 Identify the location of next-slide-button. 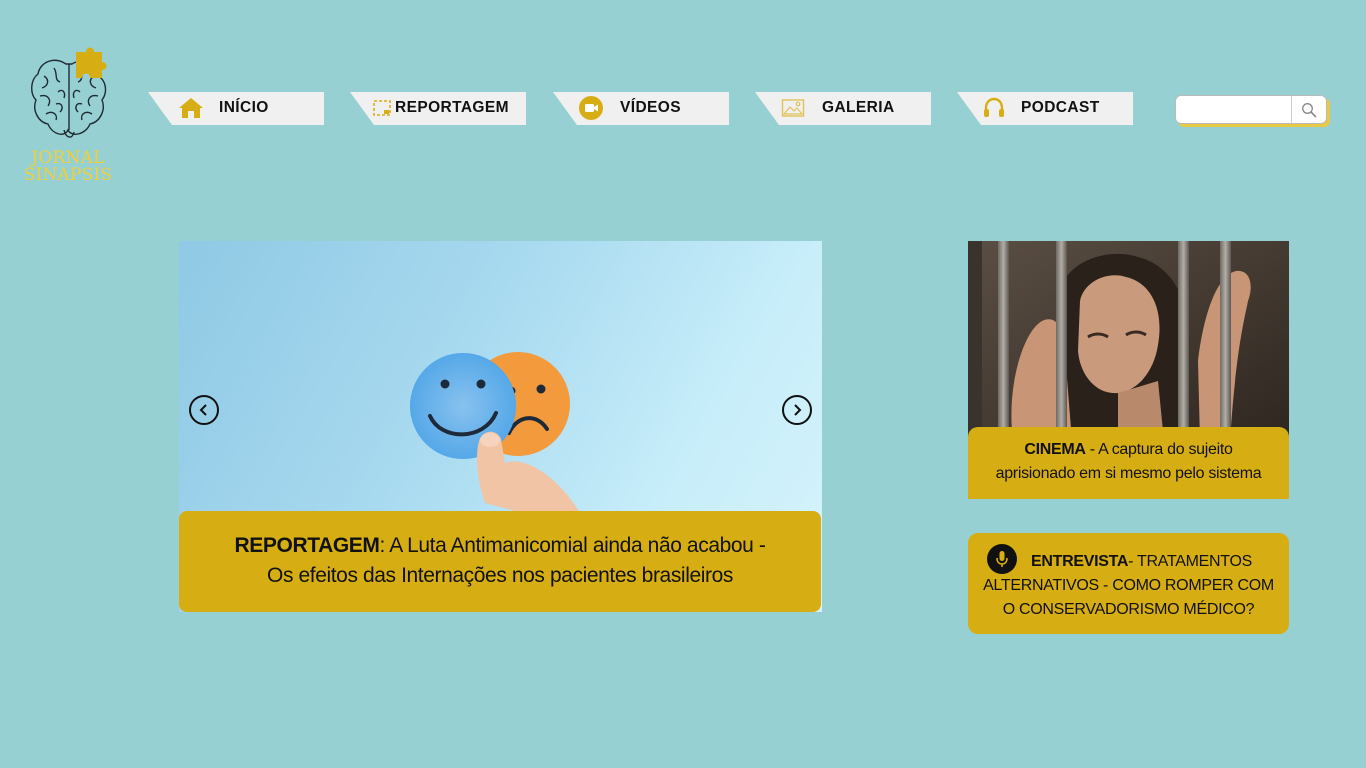
(797, 410).